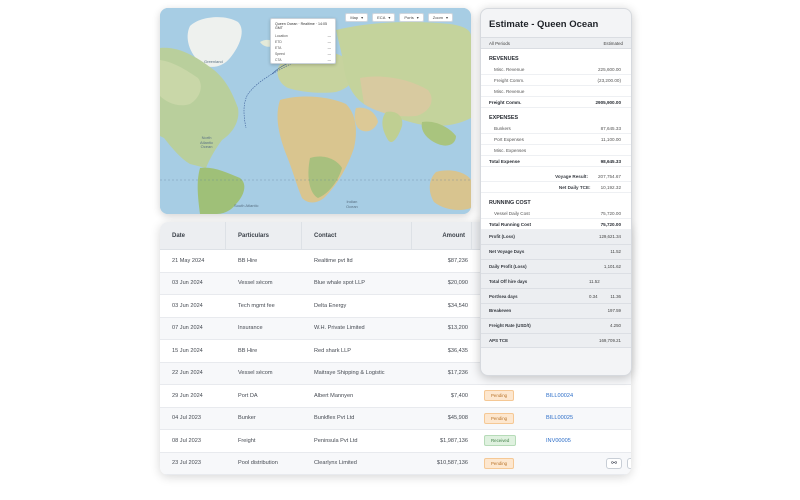 This screenshot has width=800, height=500. What do you see at coordinates (457, 373) in the screenshot?
I see `cell-amount: $17,236` at bounding box center [457, 373].